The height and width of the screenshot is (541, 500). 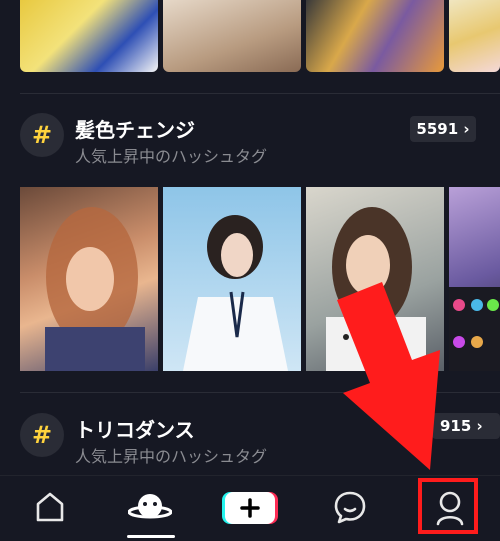 What do you see at coordinates (260, 145) in the screenshot?
I see `hashtag-section-header: # 髪色チェンジ 人気上昇中のハッシュタグ 5591 ›` at bounding box center [260, 145].